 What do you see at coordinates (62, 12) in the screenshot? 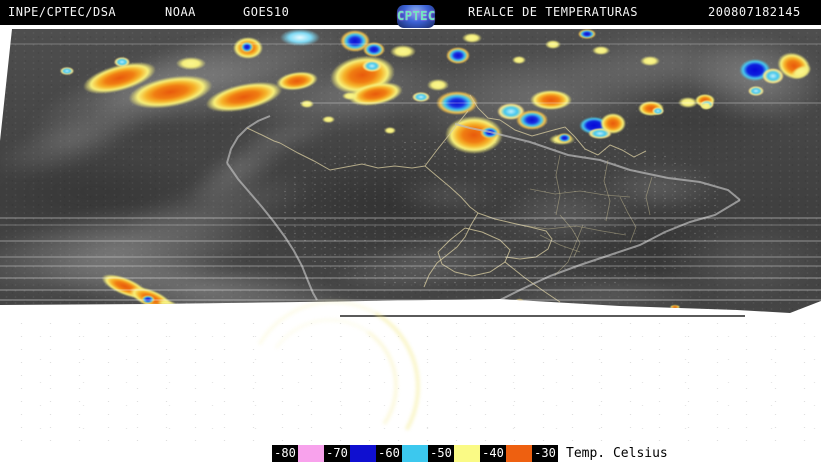
I see `agency-label: INPE/CPTEC/DSA` at bounding box center [62, 12].